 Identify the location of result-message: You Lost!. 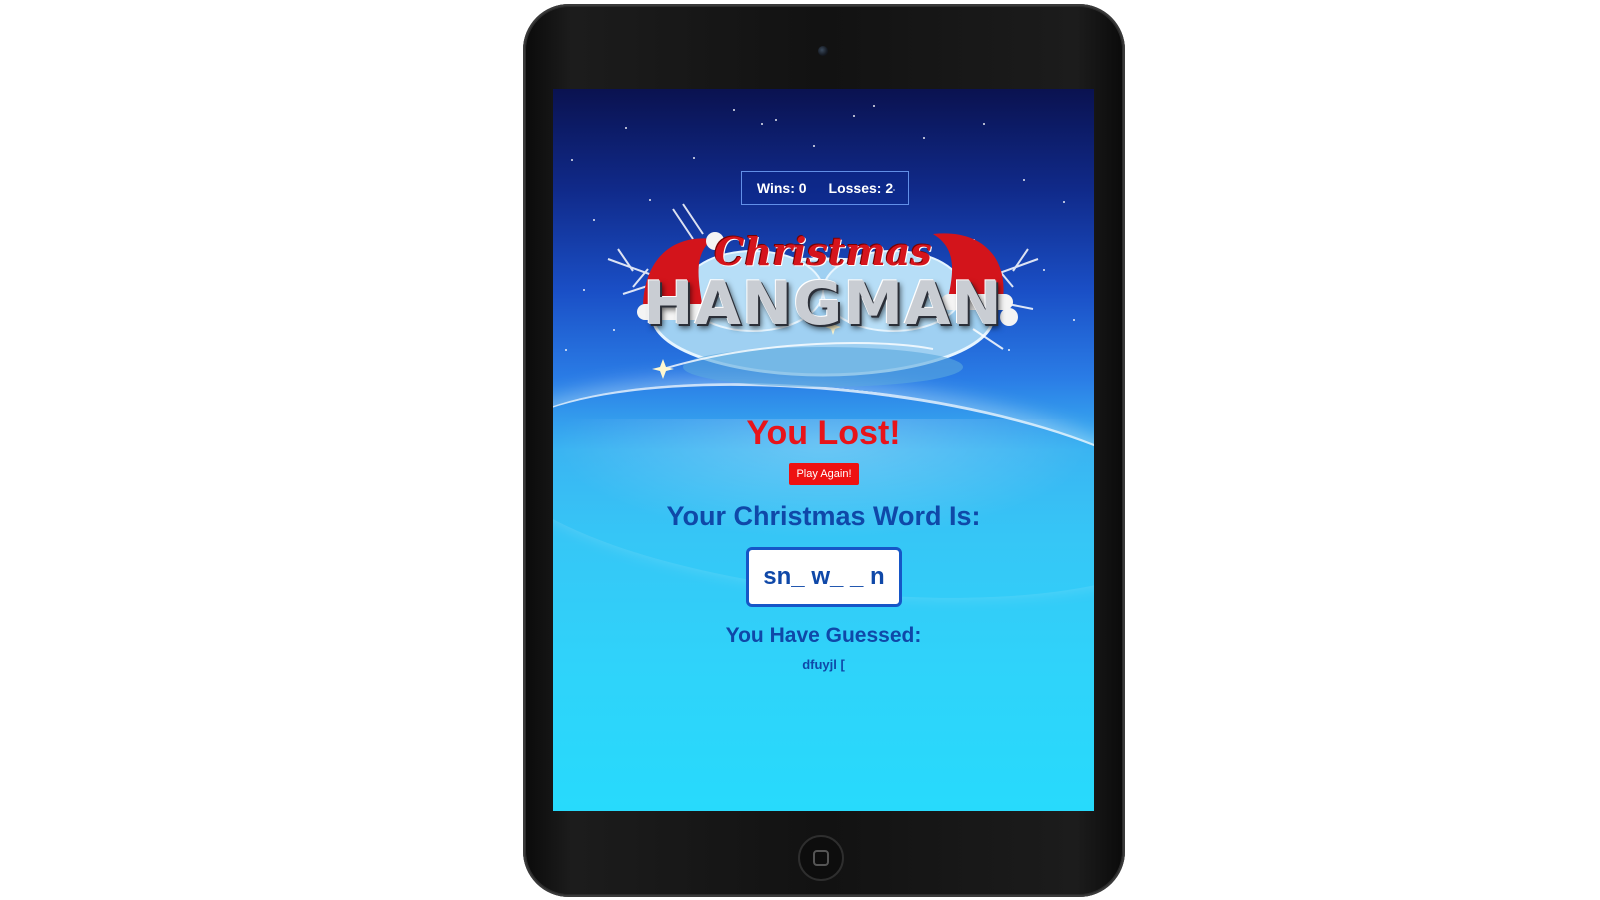
(823, 433).